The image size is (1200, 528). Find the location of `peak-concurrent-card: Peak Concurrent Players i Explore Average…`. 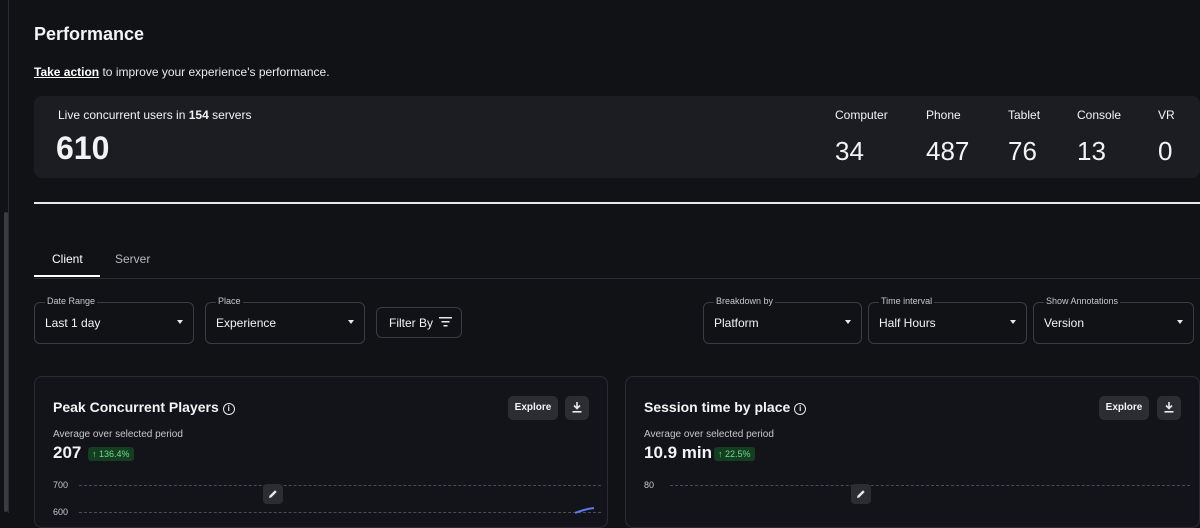

peak-concurrent-card: Peak Concurrent Players i Explore Average… is located at coordinates (321, 452).